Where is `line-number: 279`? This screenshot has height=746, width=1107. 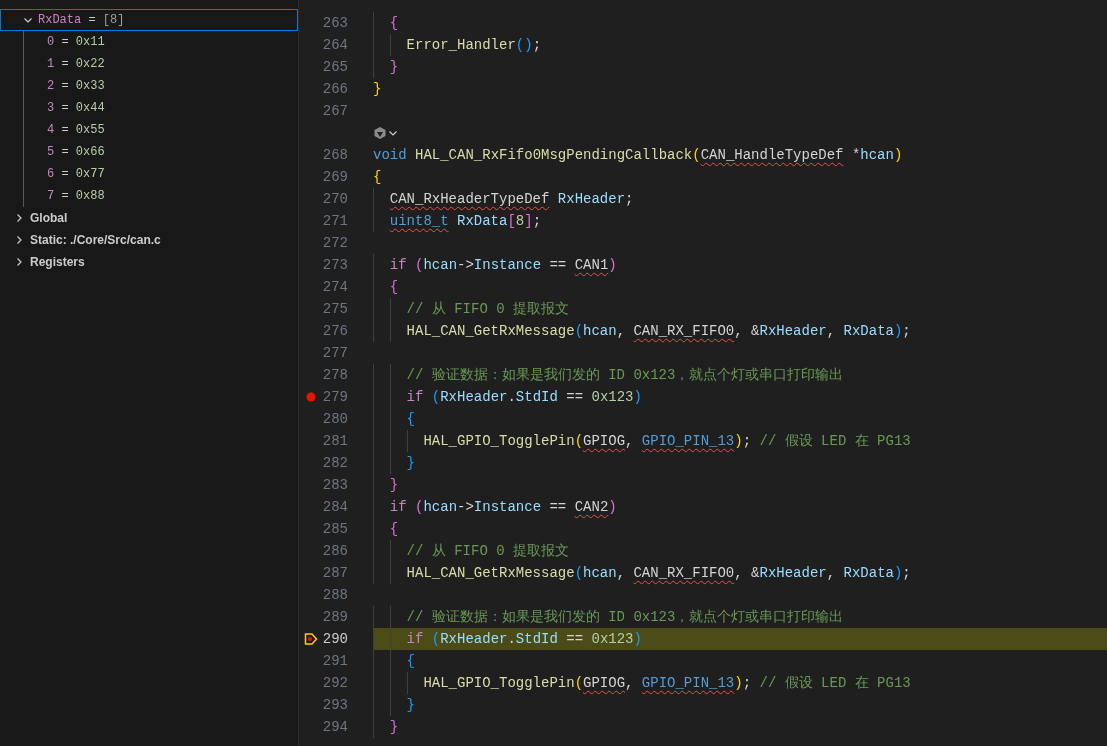 line-number: 279 is located at coordinates (334, 397).